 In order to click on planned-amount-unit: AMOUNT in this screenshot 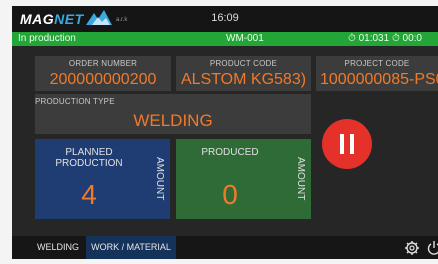, I will do `click(159, 179)`.